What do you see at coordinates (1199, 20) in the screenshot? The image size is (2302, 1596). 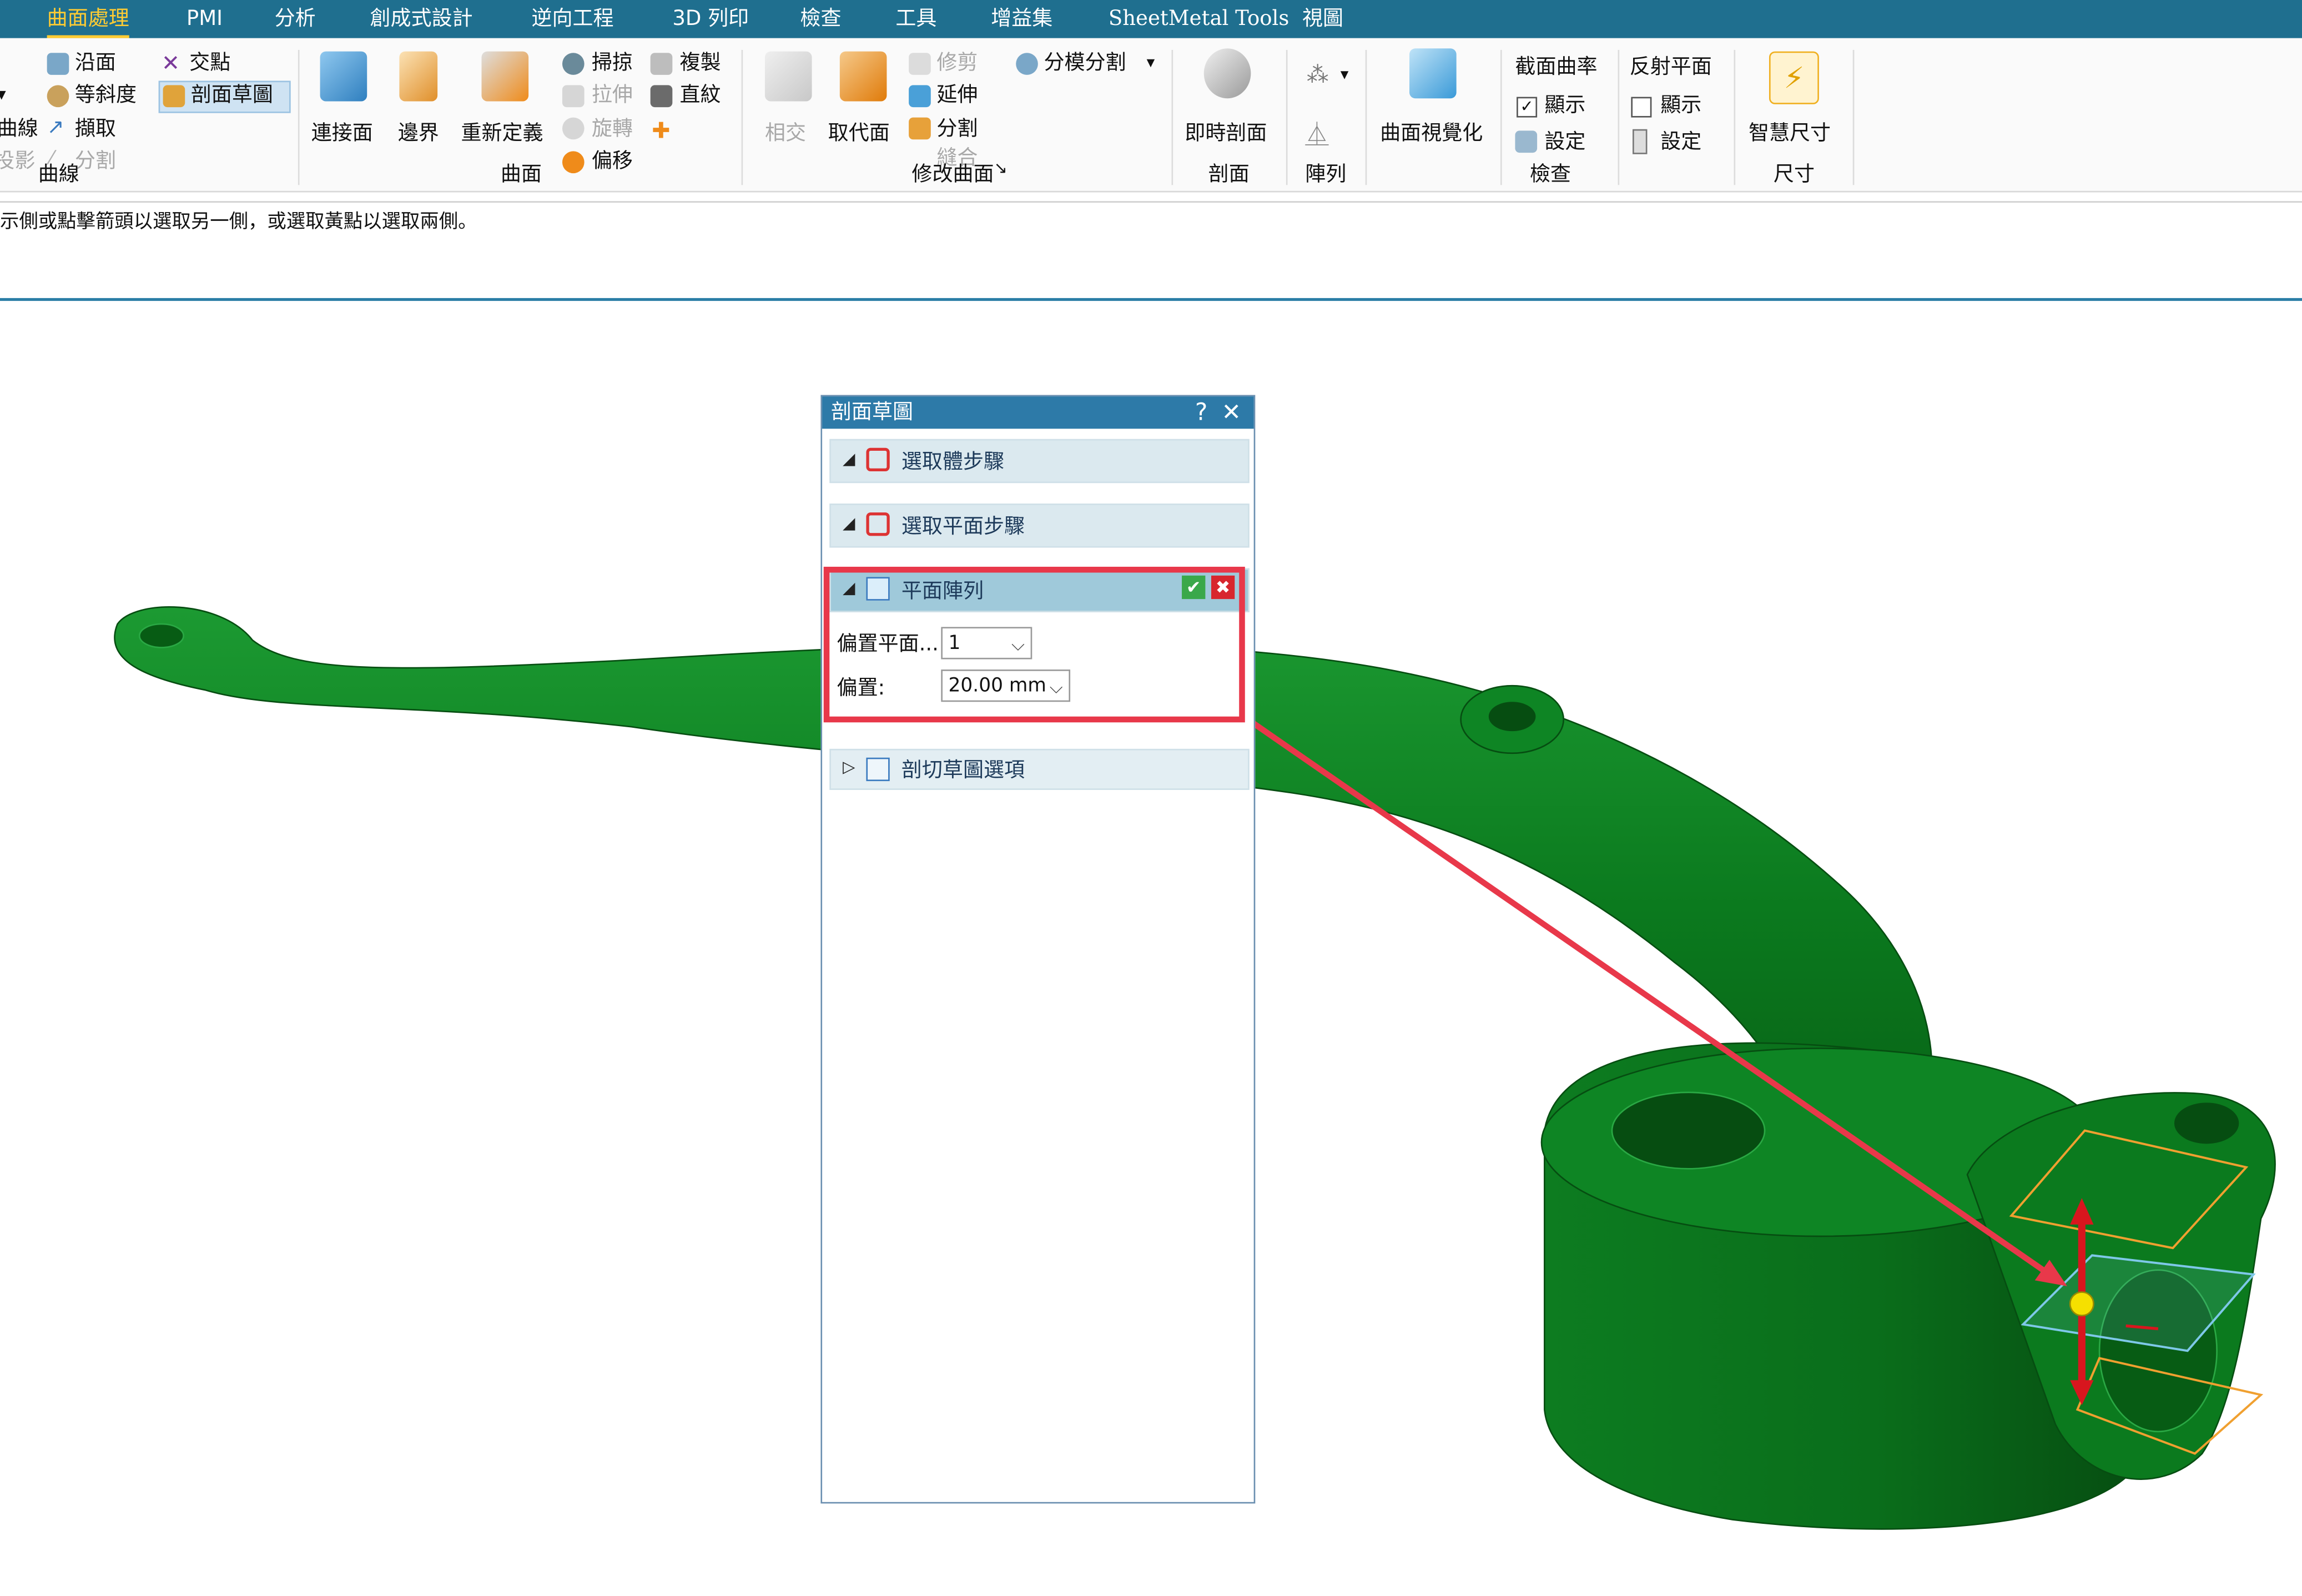 I see `tab-sheetmetal-tools: SheetMetal Tools` at bounding box center [1199, 20].